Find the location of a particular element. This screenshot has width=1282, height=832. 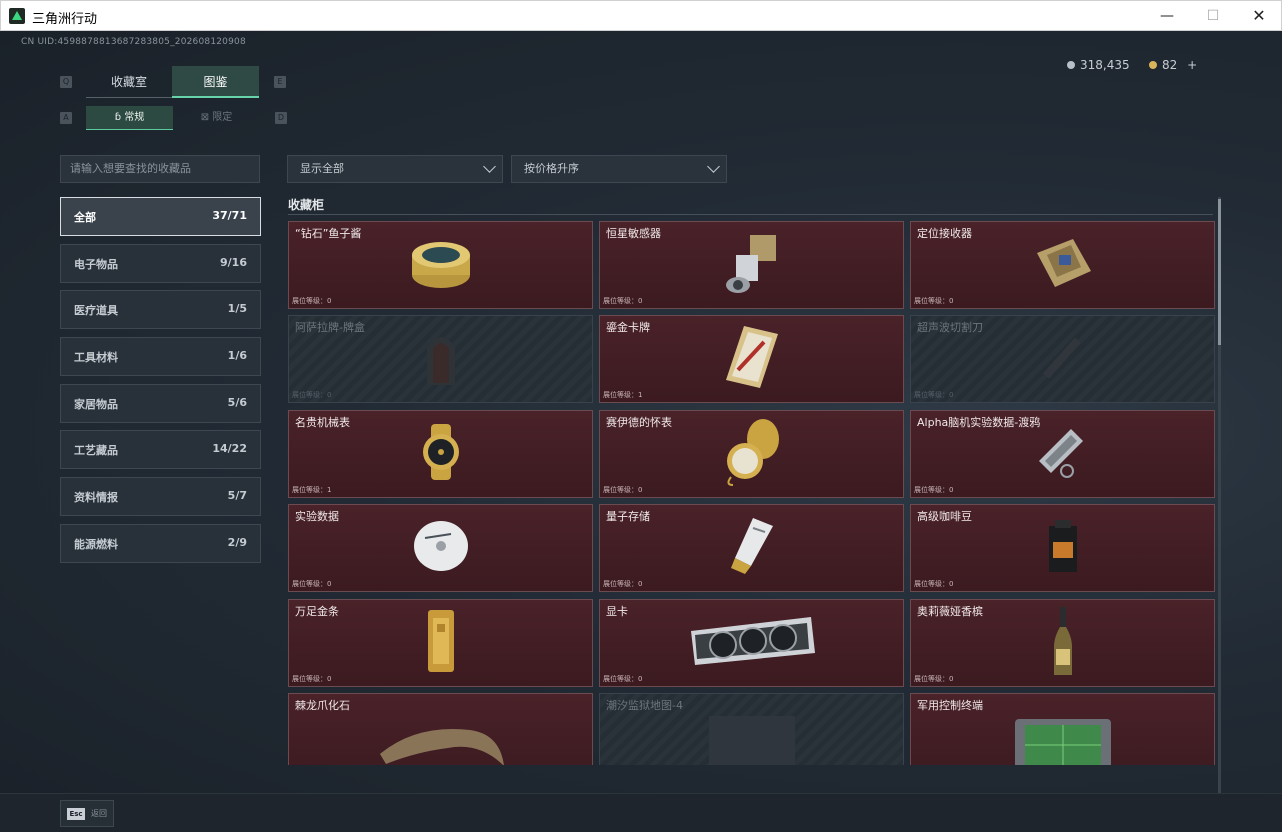

category-tools: 工具材料 1/6 is located at coordinates (160, 356).